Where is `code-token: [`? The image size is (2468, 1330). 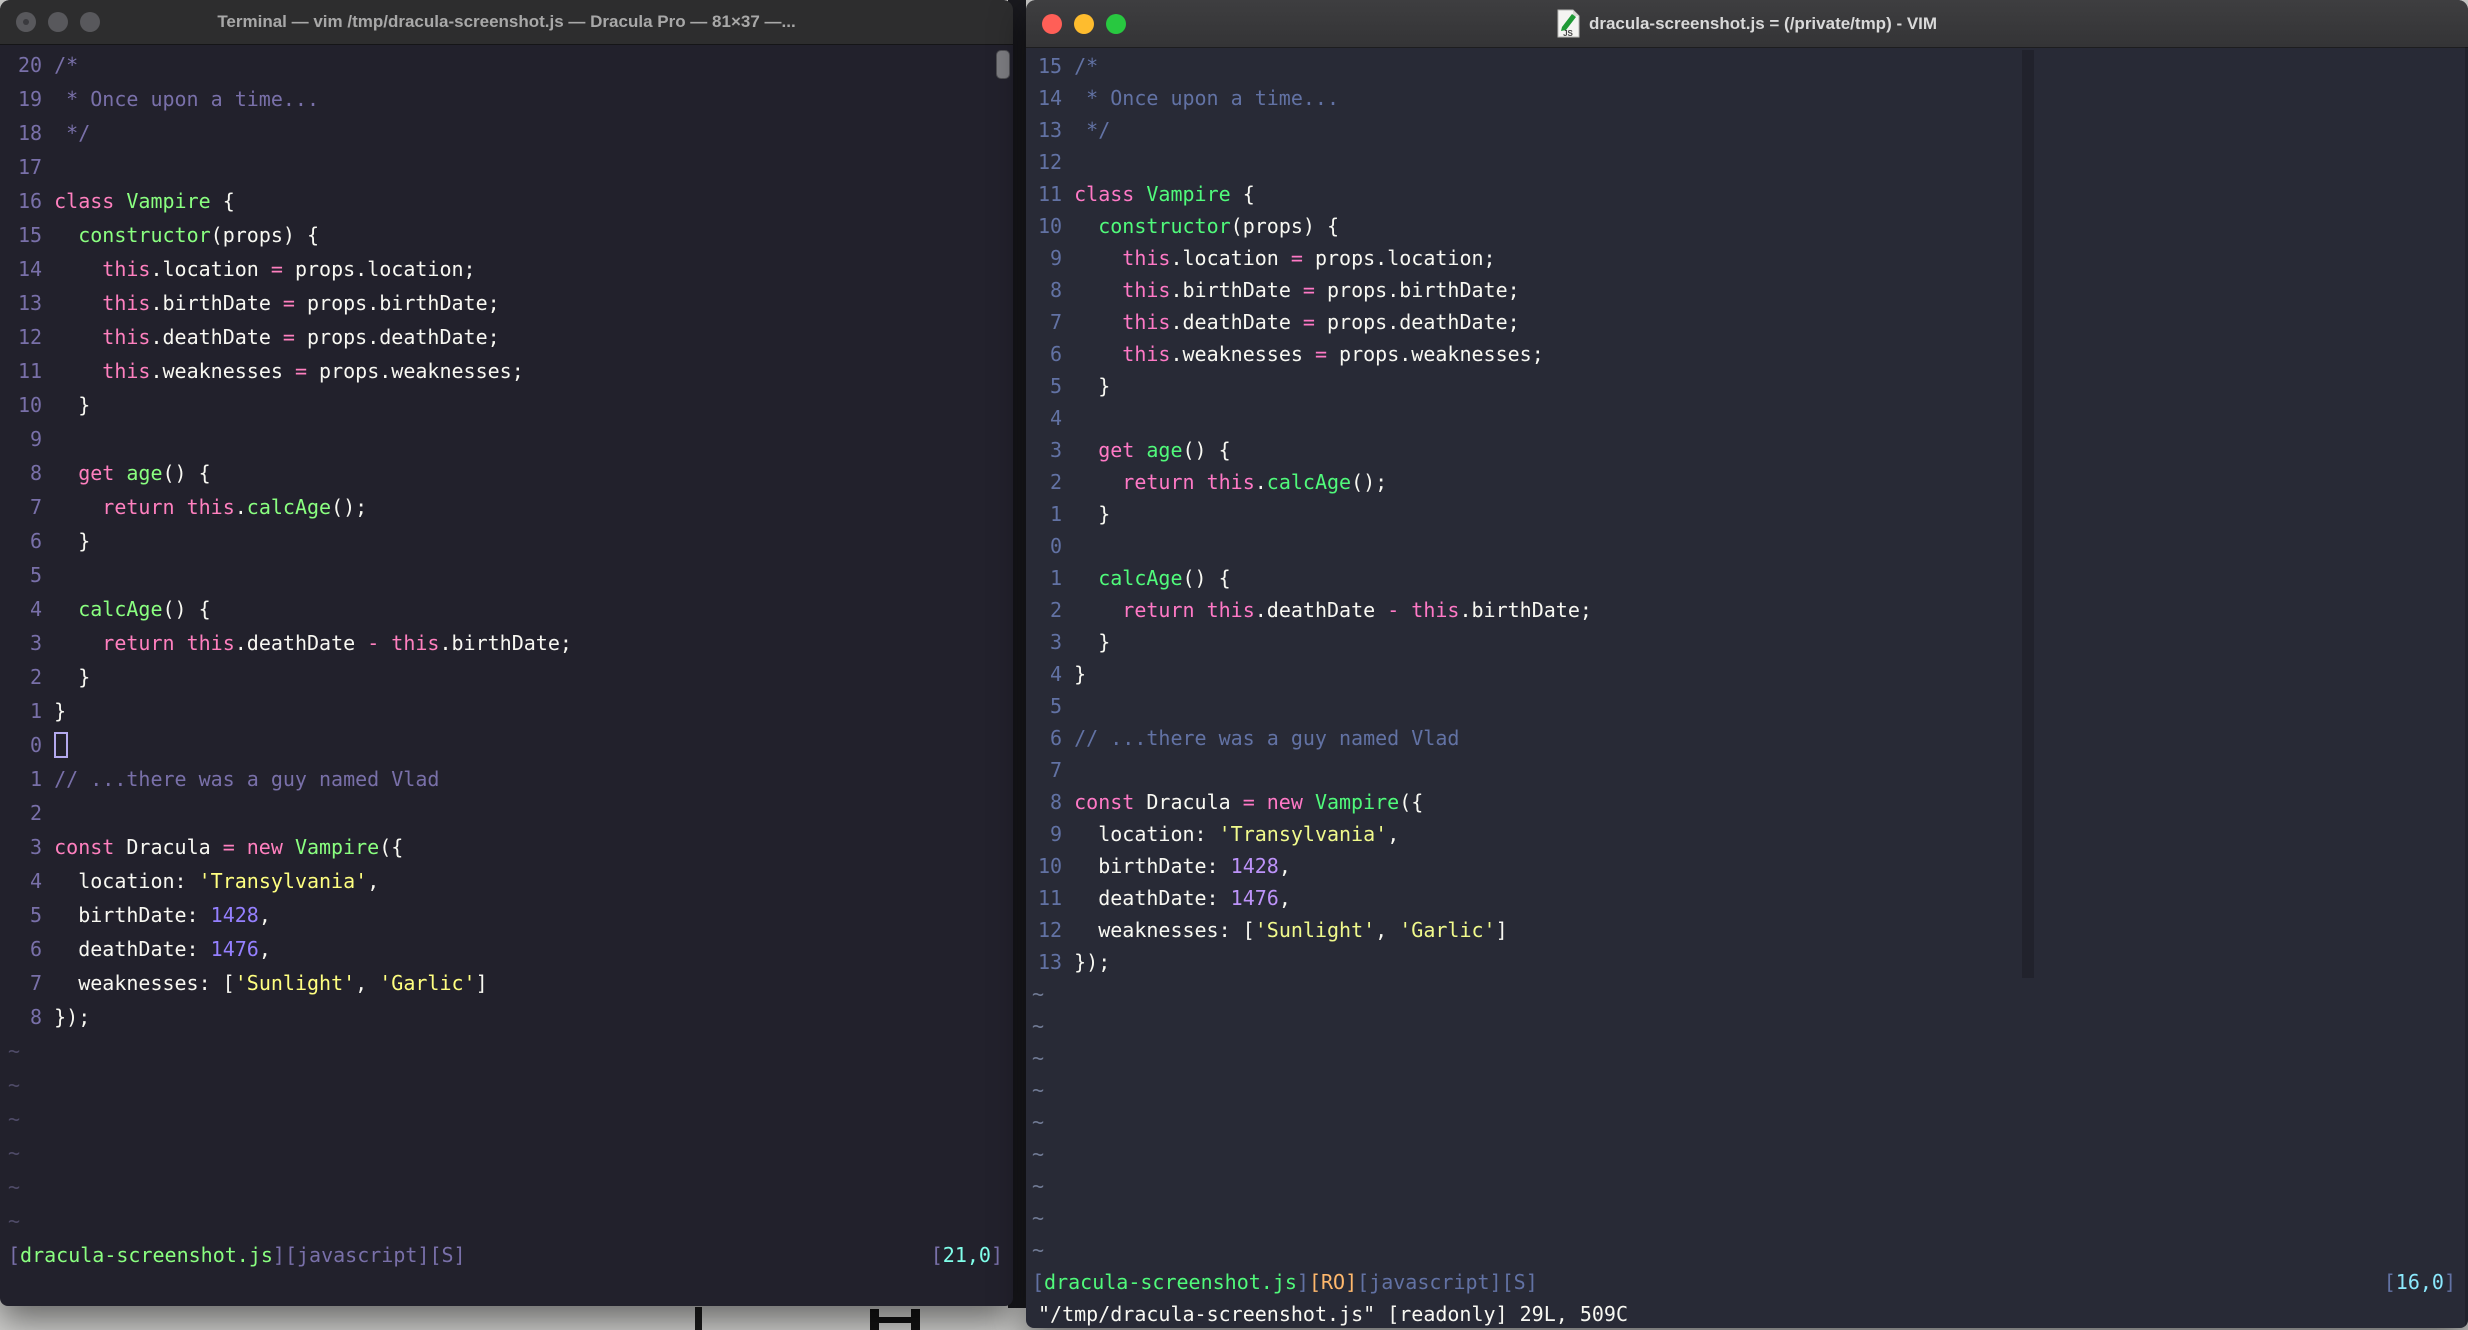 code-token: [ is located at coordinates (1038, 1282).